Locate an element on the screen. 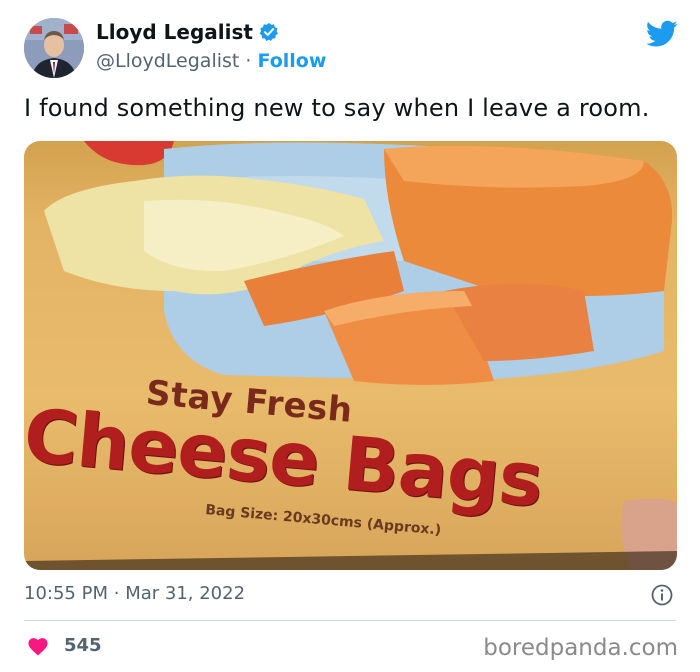 The height and width of the screenshot is (672, 700). author-handle: @LloydLegalist is located at coordinates (167, 61).